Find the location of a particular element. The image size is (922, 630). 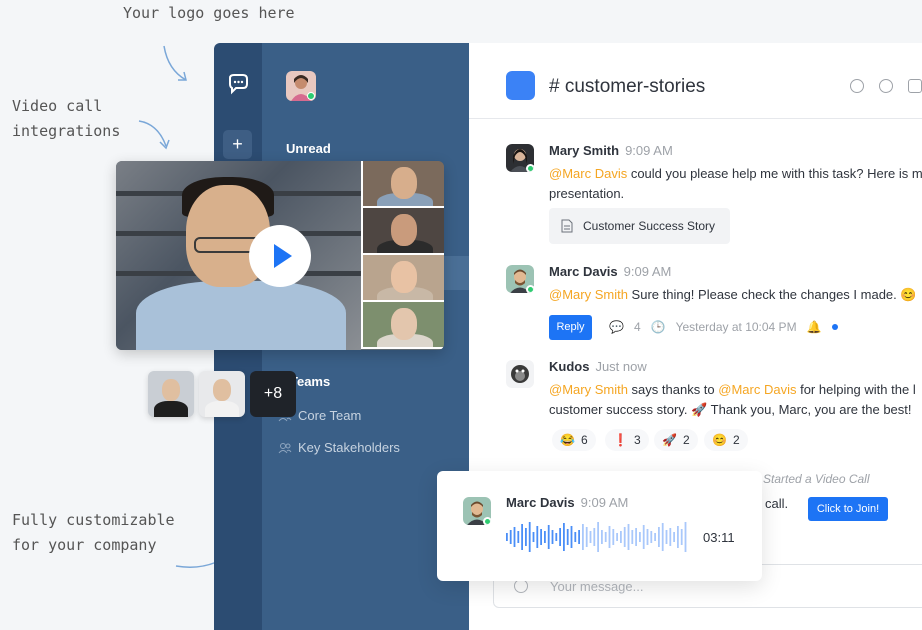

thread-info: 💬 4 🕒 Yesterday at 10:04 PM 🔔 is located at coordinates (723, 327).